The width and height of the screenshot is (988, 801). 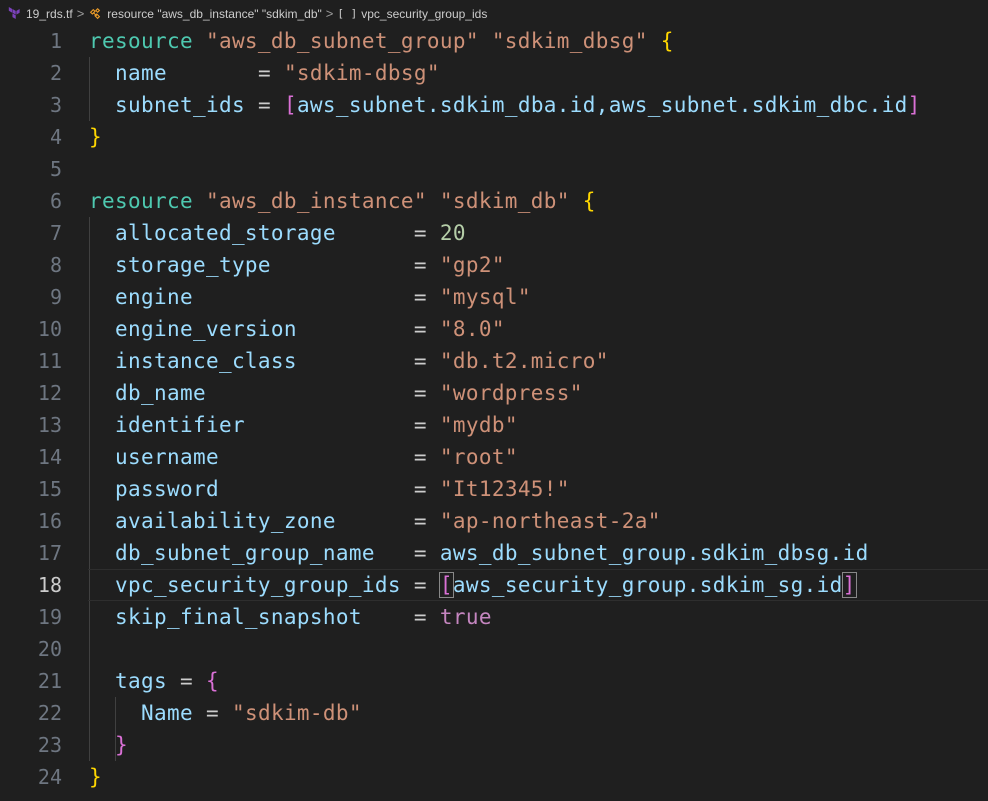 I want to click on bracket-match: ], so click(x=849, y=585).